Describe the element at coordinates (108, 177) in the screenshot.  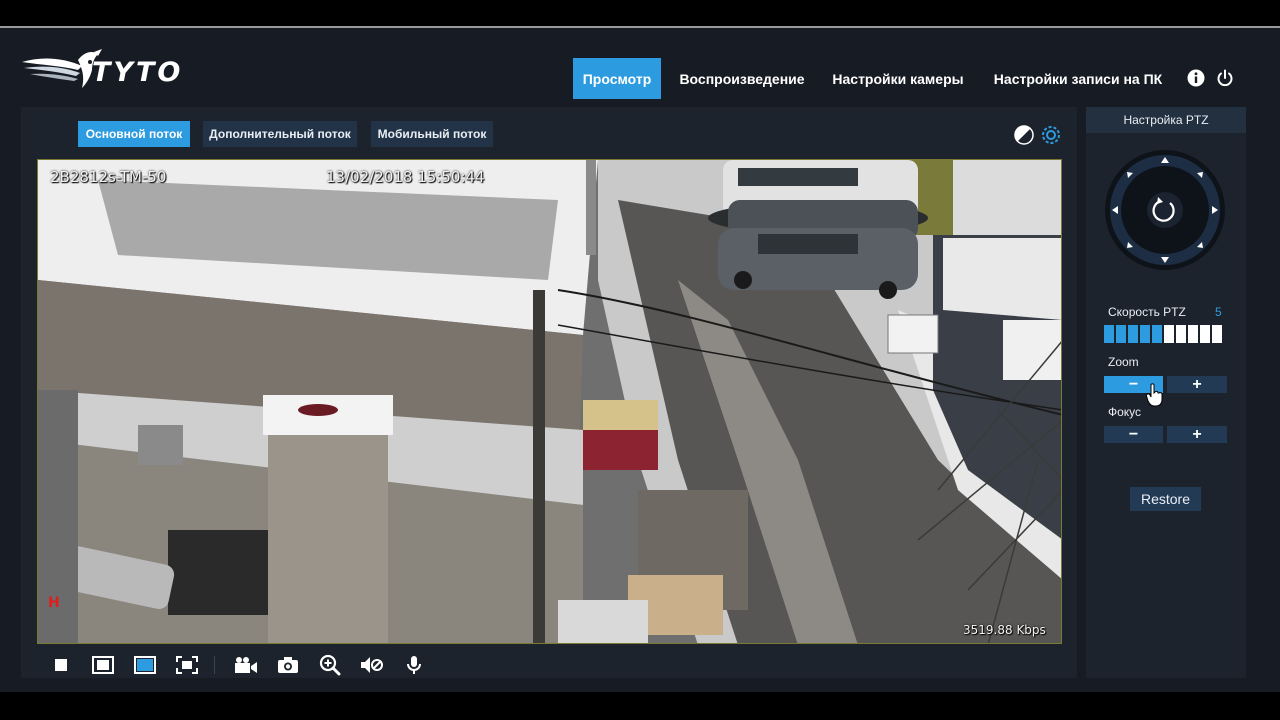
I see `camera-name-overlay: 2B2812s-TM-50` at that location.